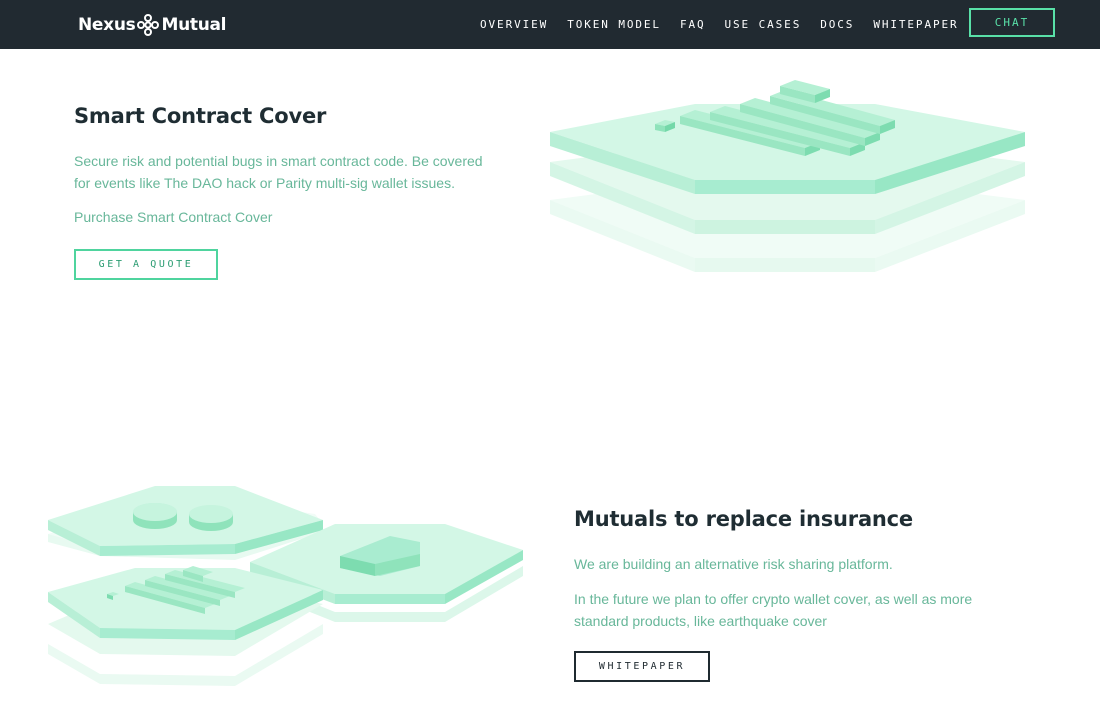 This screenshot has width=1100, height=726. Describe the element at coordinates (1012, 22) in the screenshot. I see `chat-button: CHAT` at that location.